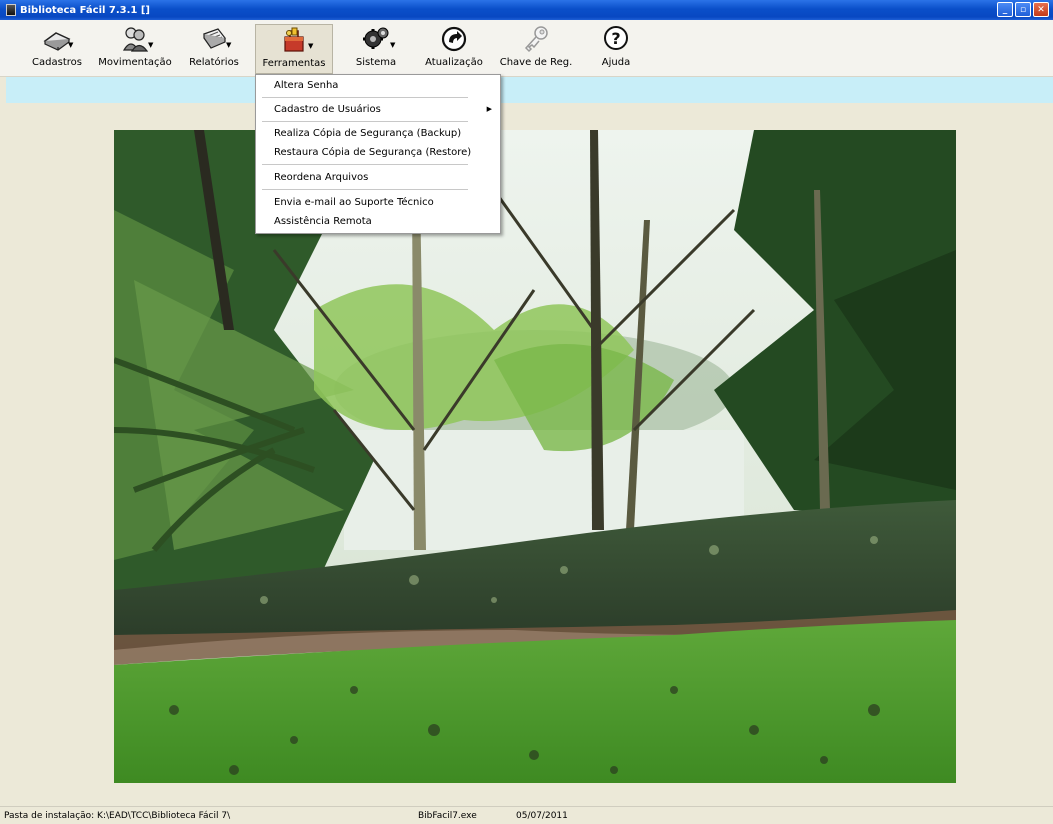 This screenshot has height=824, width=1053. What do you see at coordinates (367, 133) in the screenshot?
I see `menu-item-backup: Realiza Cópia de Segurança (Backup)` at bounding box center [367, 133].